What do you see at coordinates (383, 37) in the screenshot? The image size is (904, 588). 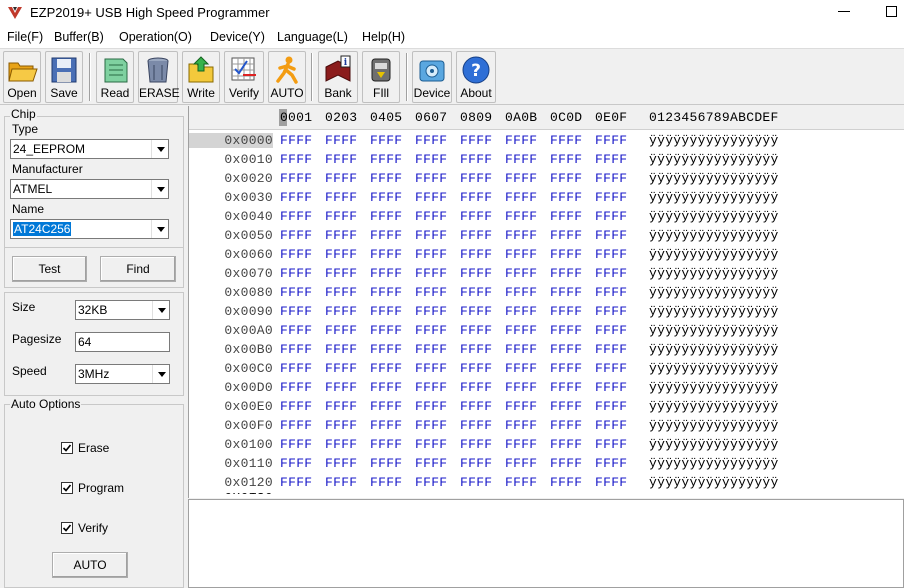 I see `menu-help: Help(H)` at bounding box center [383, 37].